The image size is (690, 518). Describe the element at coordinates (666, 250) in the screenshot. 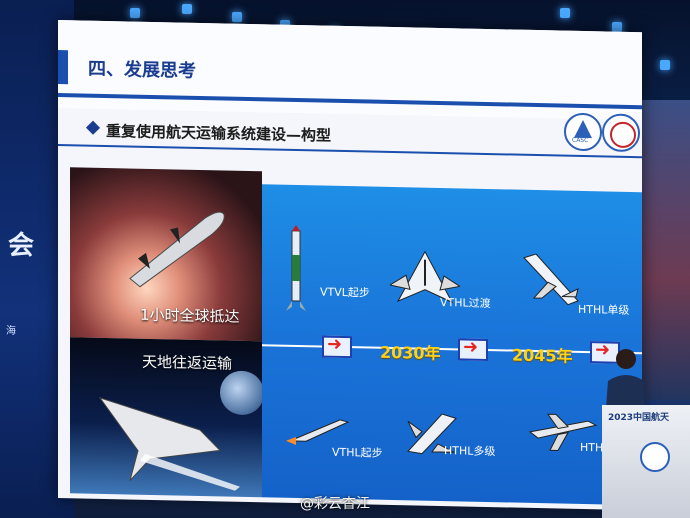

I see `right-screen` at that location.